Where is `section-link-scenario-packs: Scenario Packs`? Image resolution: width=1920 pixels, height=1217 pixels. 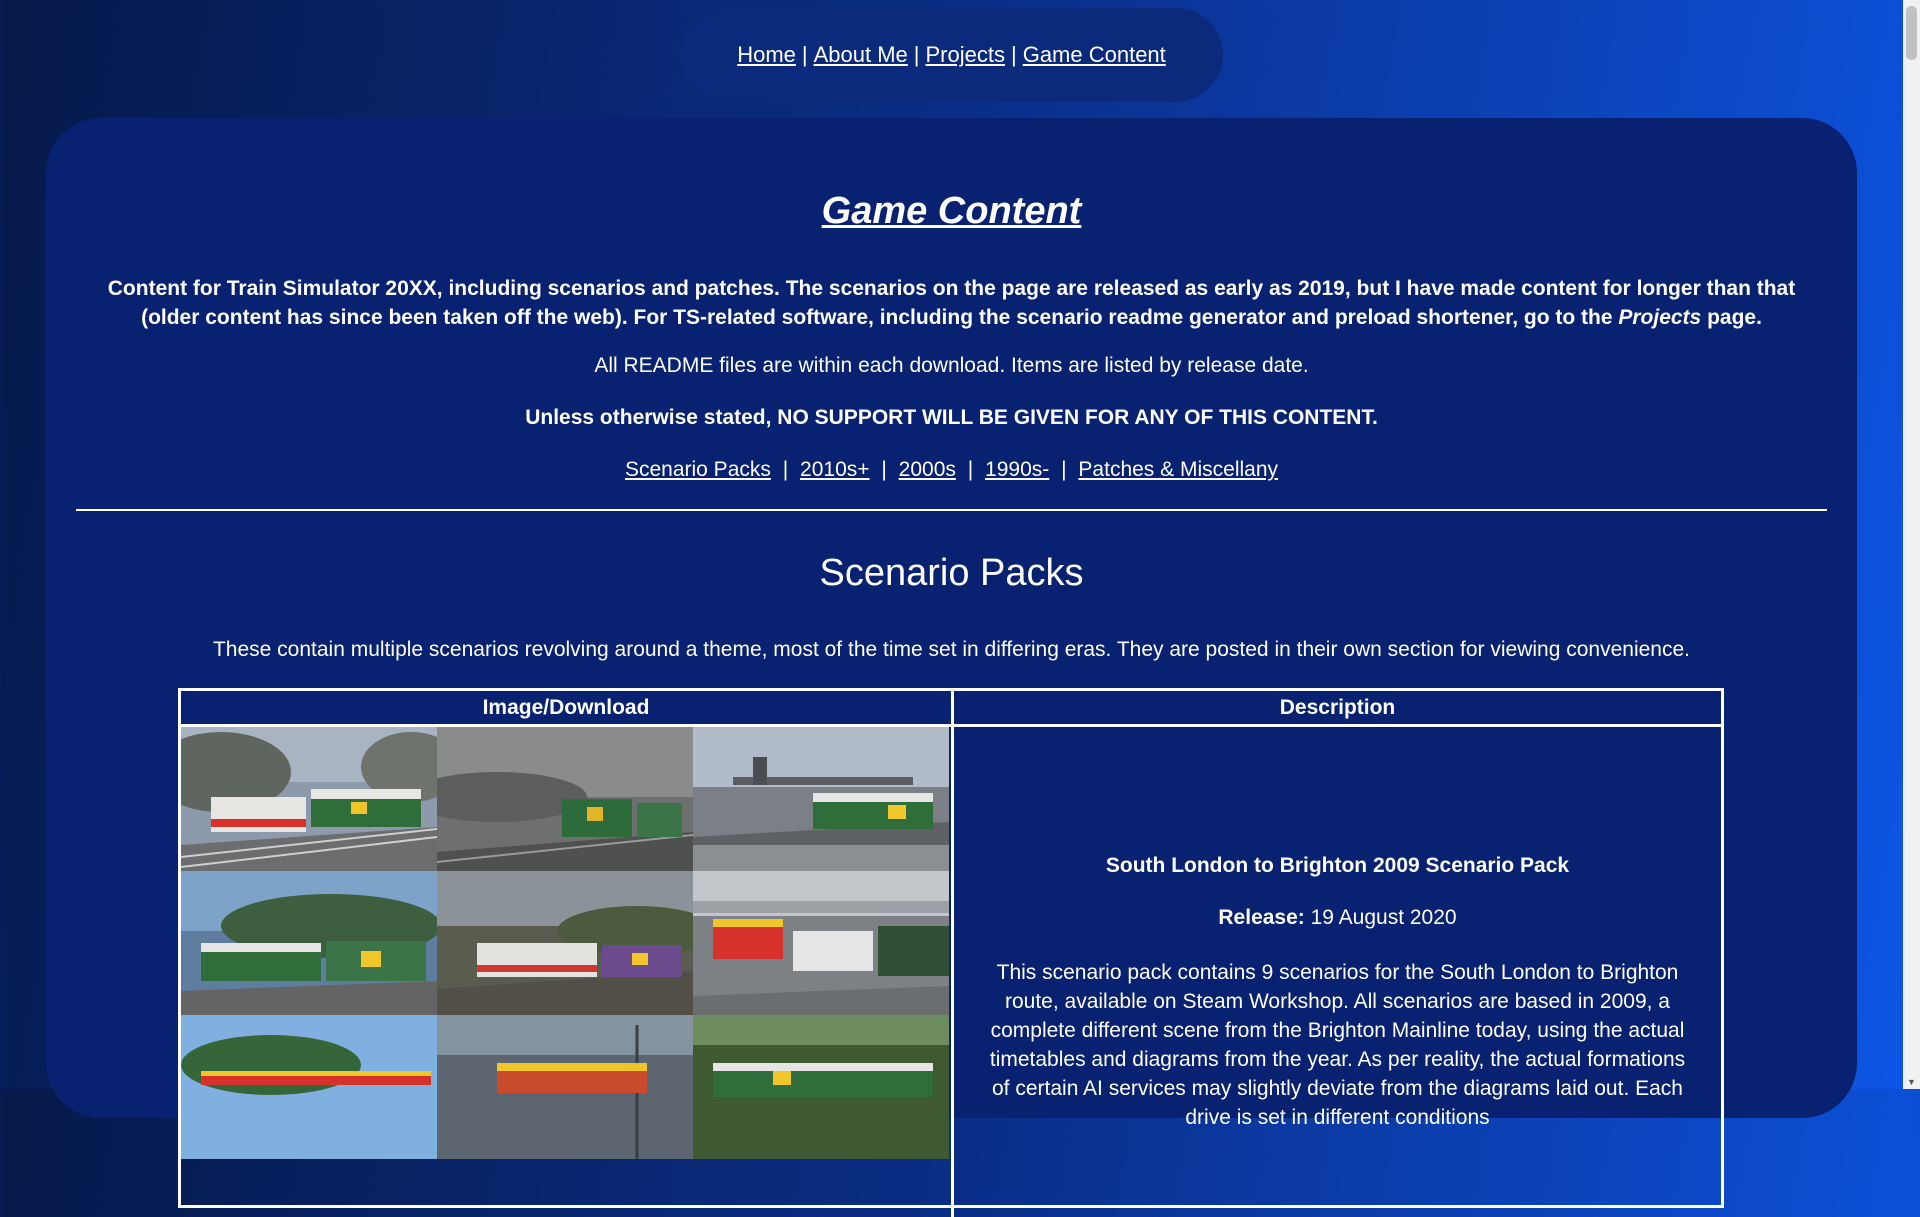 section-link-scenario-packs: Scenario Packs is located at coordinates (698, 469).